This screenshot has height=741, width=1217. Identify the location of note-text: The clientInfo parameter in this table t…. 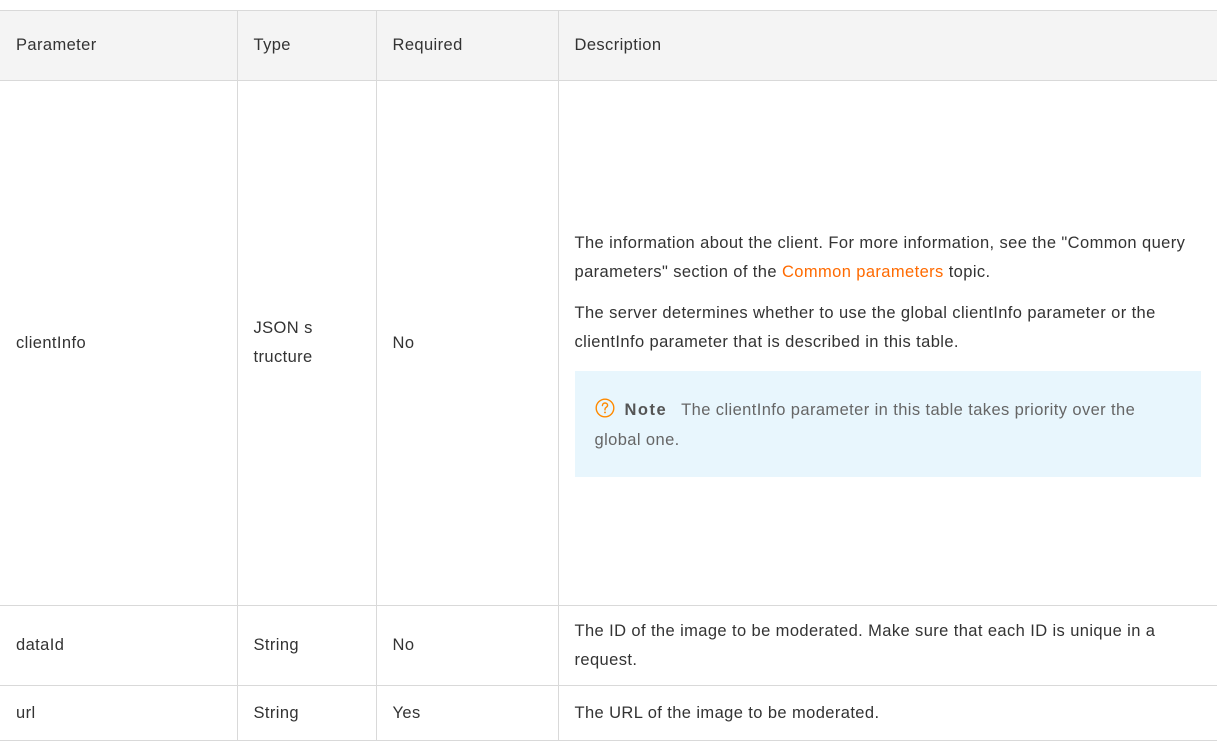
(865, 424).